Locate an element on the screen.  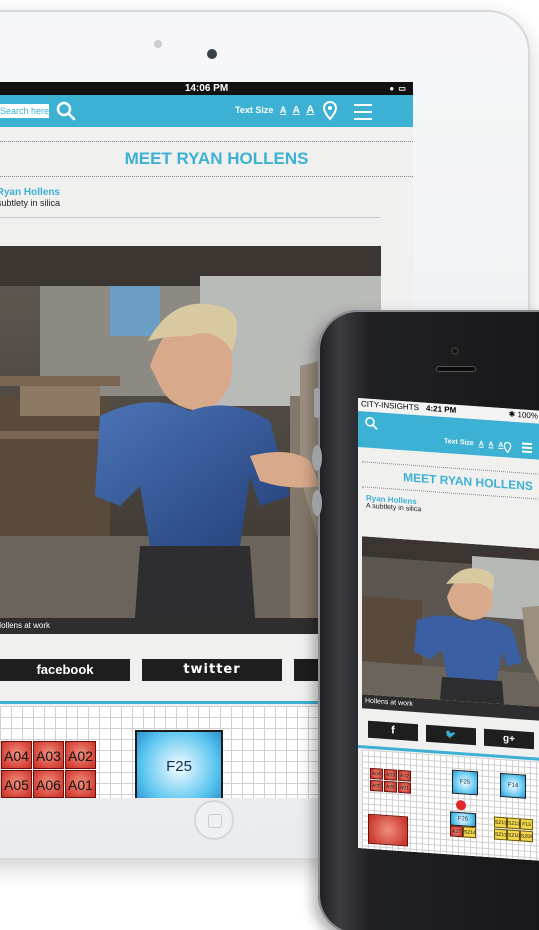
map-seat: SZ11 is located at coordinates (500, 834).